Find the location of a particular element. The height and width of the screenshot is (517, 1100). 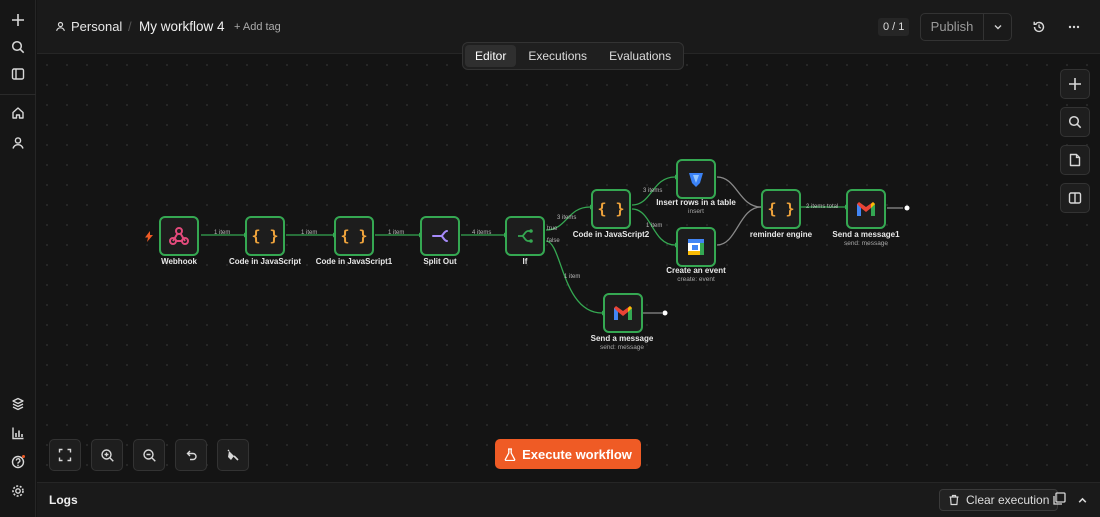

breadcrumb: Personal is located at coordinates (88, 26).